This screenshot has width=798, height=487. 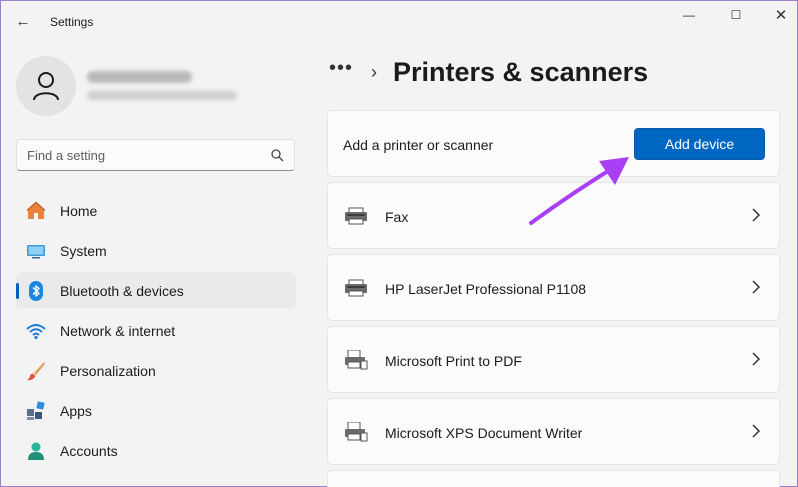 I want to click on system-icon, so click(x=36, y=252).